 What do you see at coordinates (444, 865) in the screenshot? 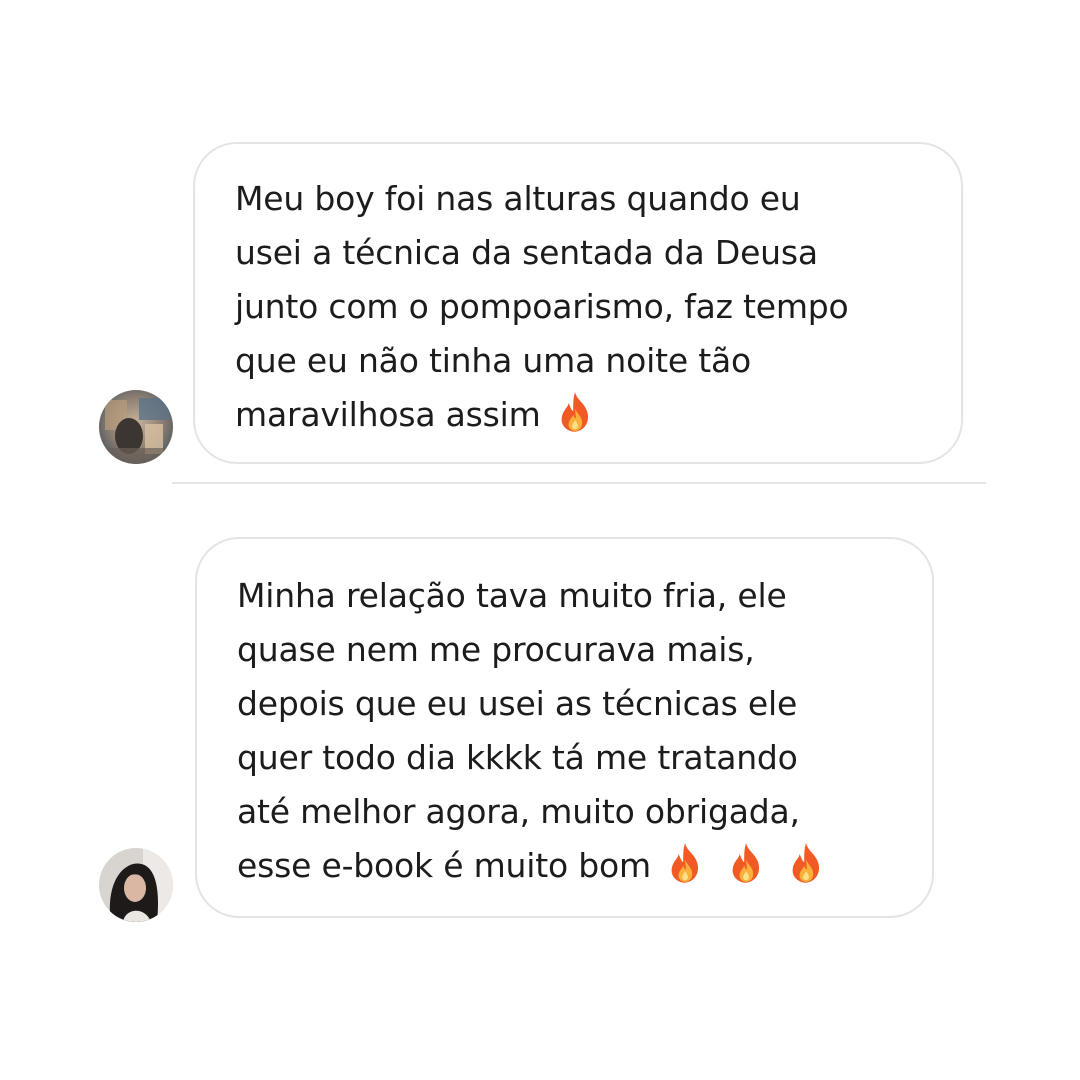
I see `message-line-text: esse e-book é muito bom` at bounding box center [444, 865].